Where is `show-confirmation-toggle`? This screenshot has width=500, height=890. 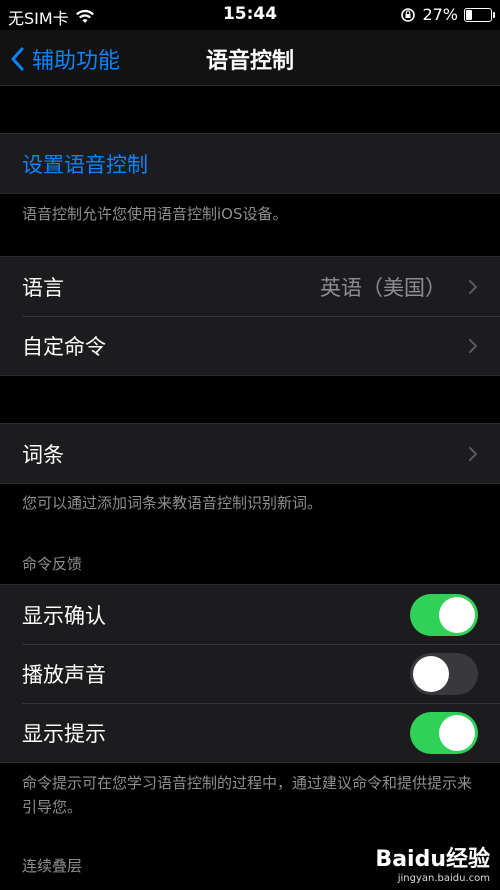
show-confirmation-toggle is located at coordinates (444, 614).